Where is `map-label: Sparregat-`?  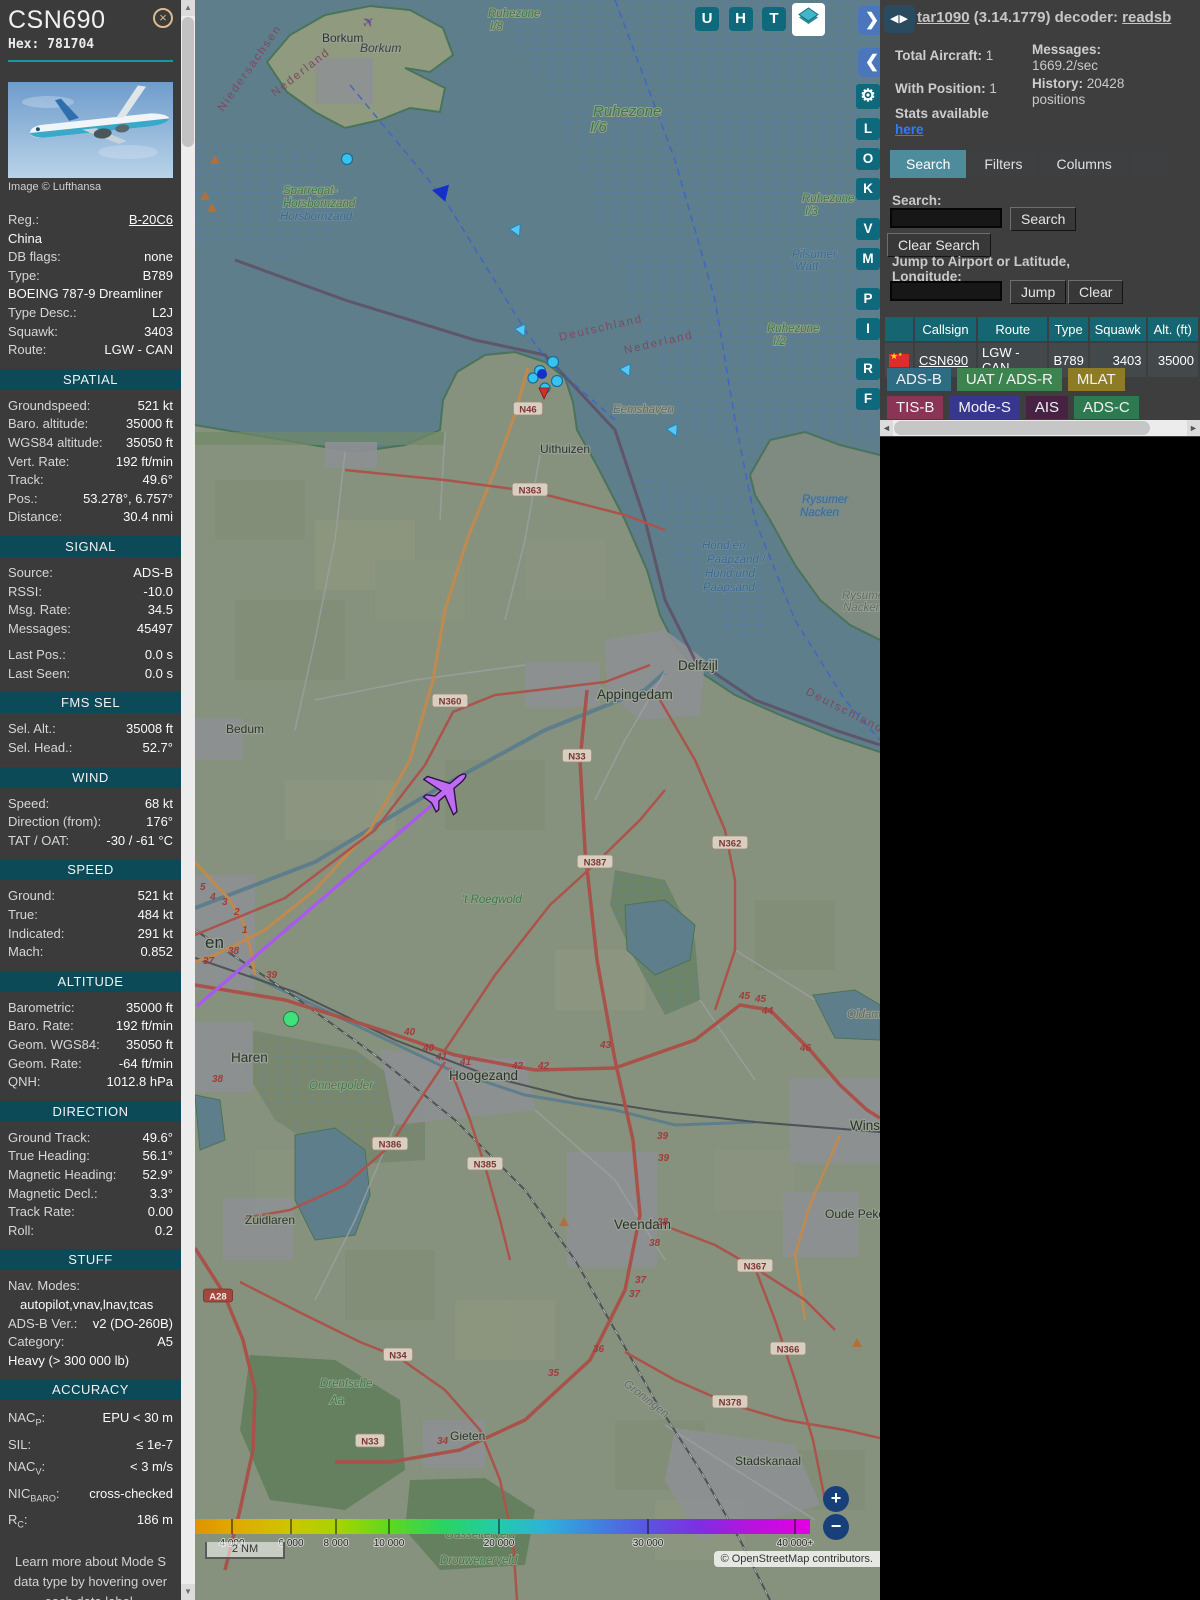 map-label: Sparregat- is located at coordinates (310, 191).